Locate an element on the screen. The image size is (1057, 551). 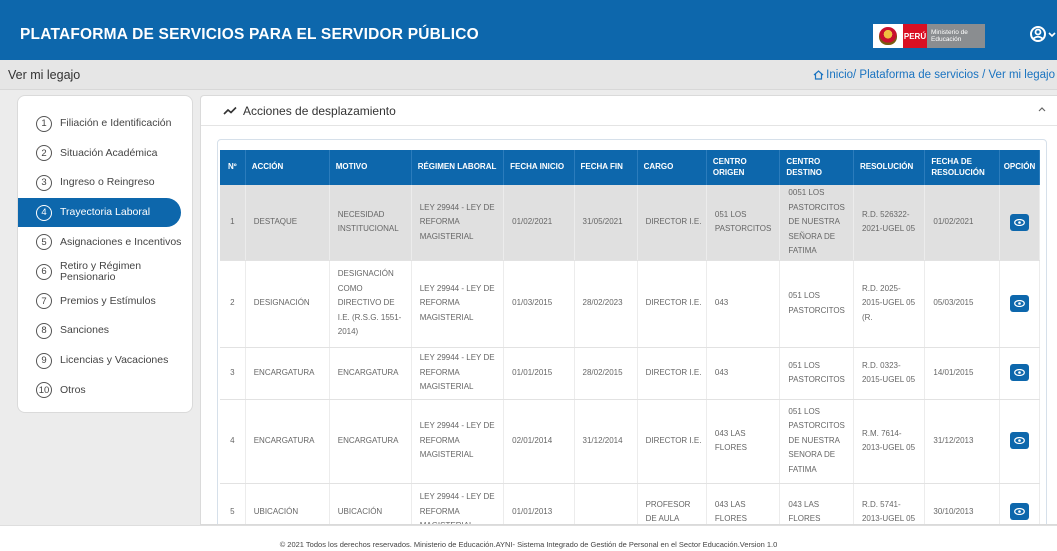
cell-fecha-fin: 28/02/2015 is located at coordinates (606, 373).